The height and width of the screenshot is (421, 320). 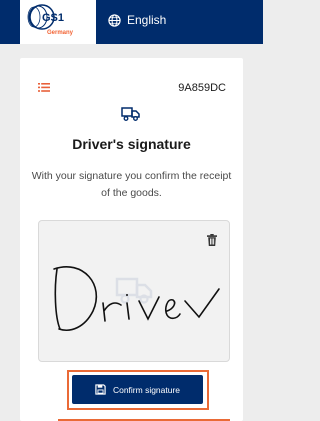 I want to click on gs1-germany-logo: GS1 Germany, so click(x=58, y=22).